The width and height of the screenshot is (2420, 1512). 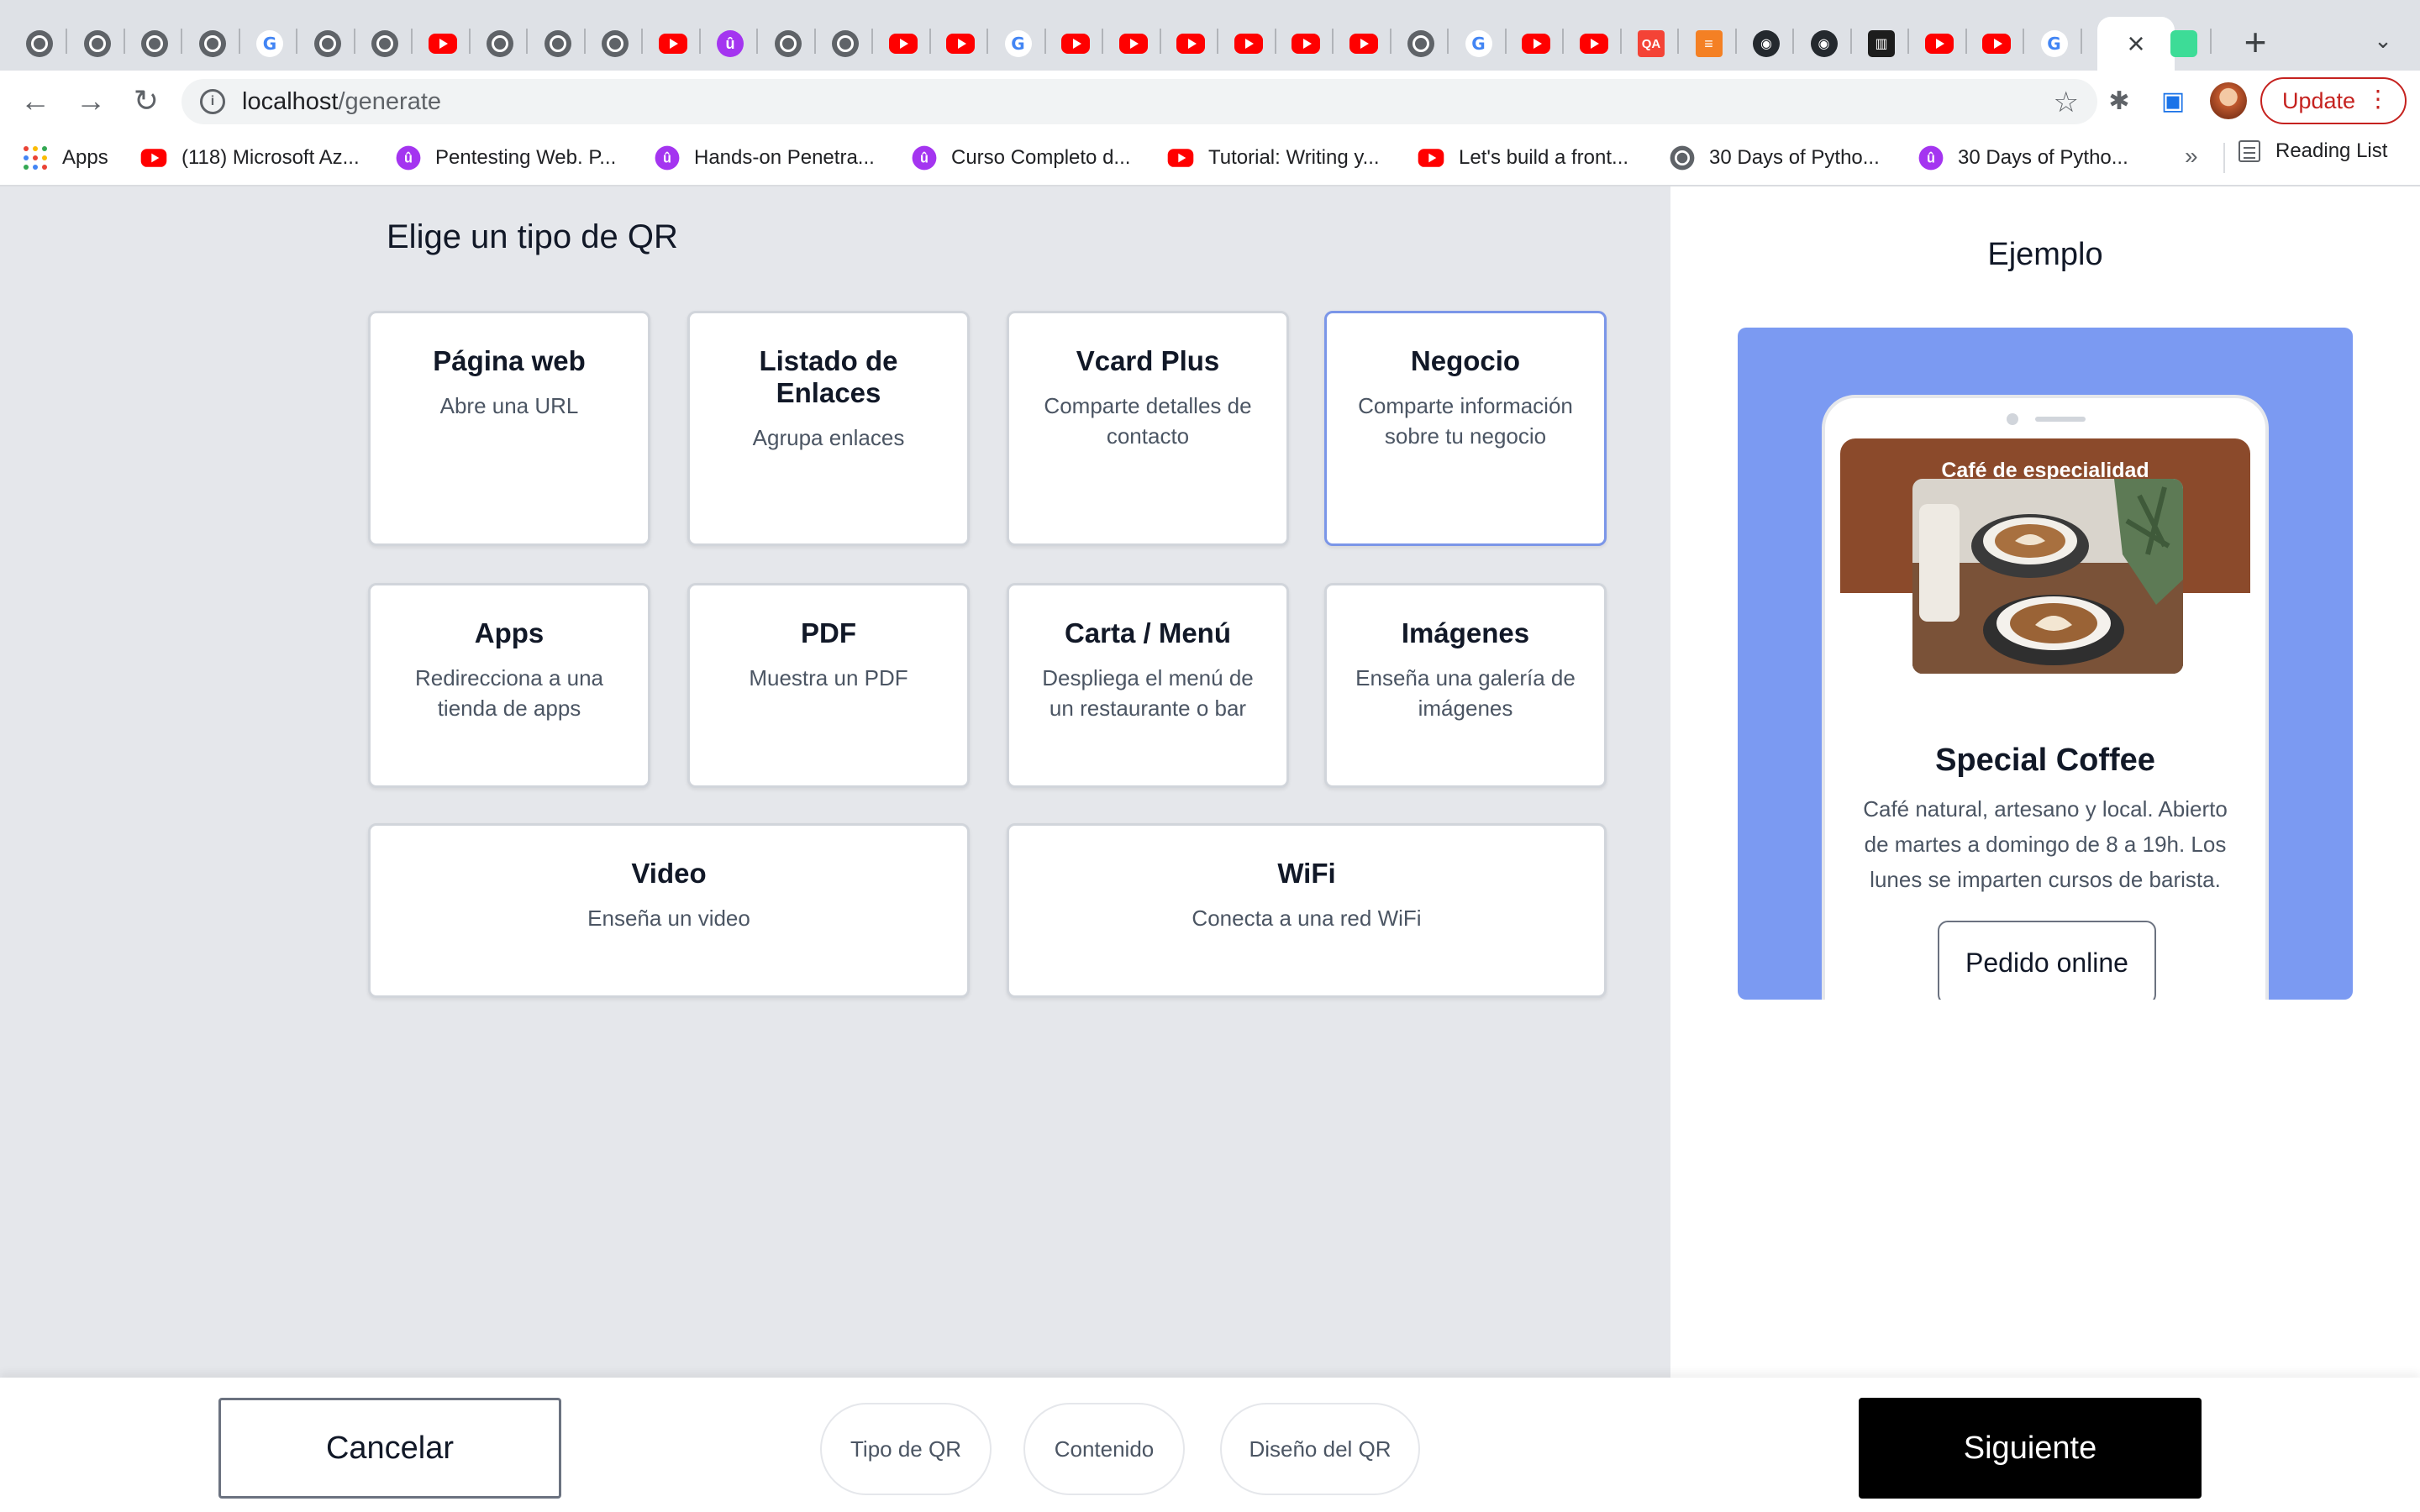 What do you see at coordinates (730, 44) in the screenshot?
I see `browser-tab: û` at bounding box center [730, 44].